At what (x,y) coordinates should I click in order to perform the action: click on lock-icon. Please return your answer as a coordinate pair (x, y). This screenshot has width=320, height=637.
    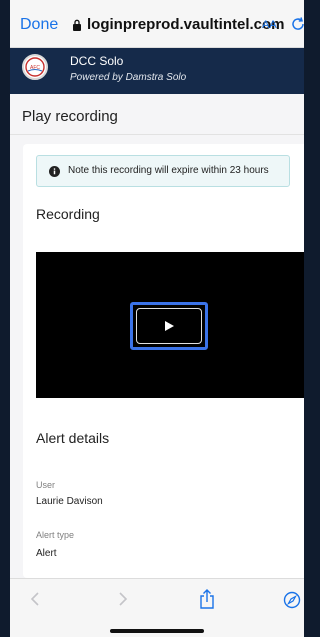
    Looking at the image, I should click on (77, 25).